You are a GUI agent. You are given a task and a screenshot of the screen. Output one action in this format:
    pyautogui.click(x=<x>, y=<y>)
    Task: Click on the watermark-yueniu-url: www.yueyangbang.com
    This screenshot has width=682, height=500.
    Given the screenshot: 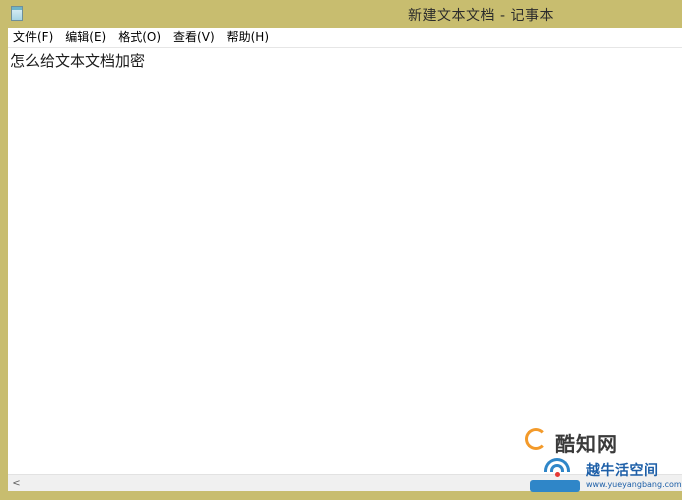 What is the action you would take?
    pyautogui.click(x=634, y=484)
    